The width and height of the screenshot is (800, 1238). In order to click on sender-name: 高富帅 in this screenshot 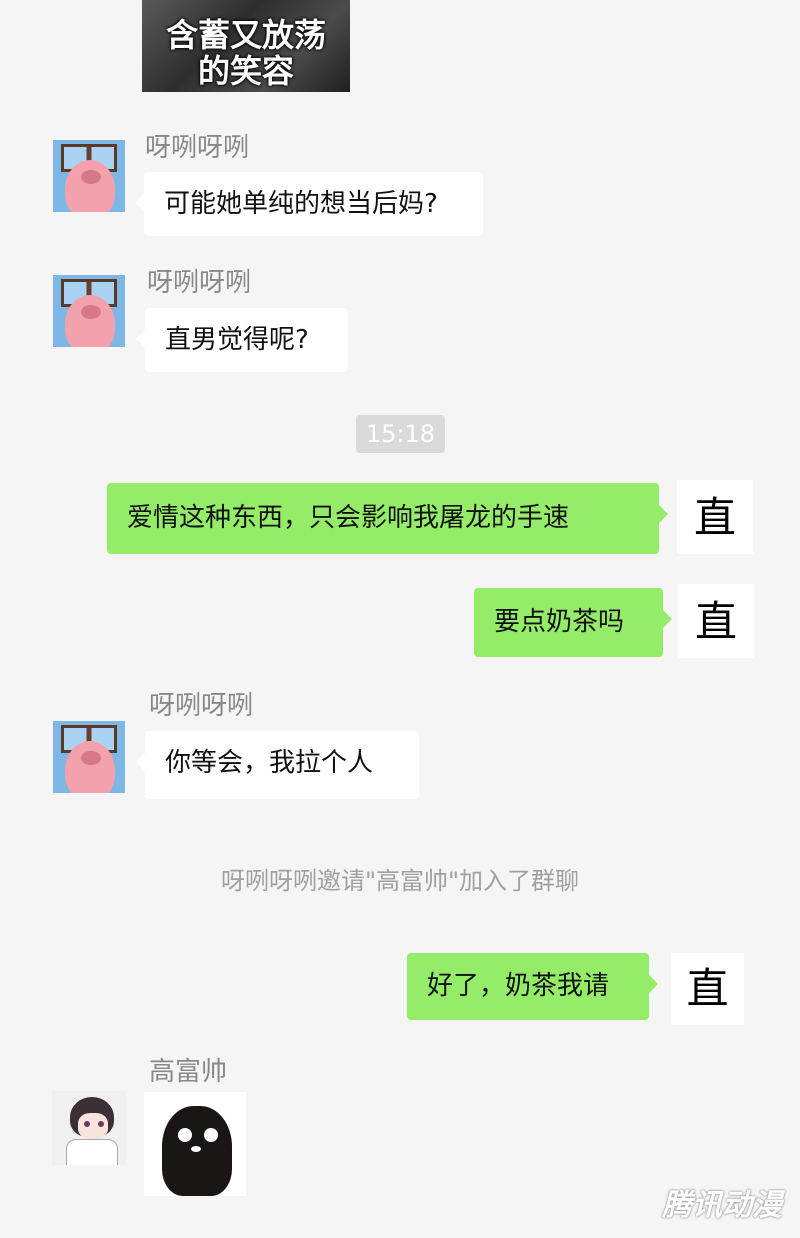, I will do `click(188, 1072)`.